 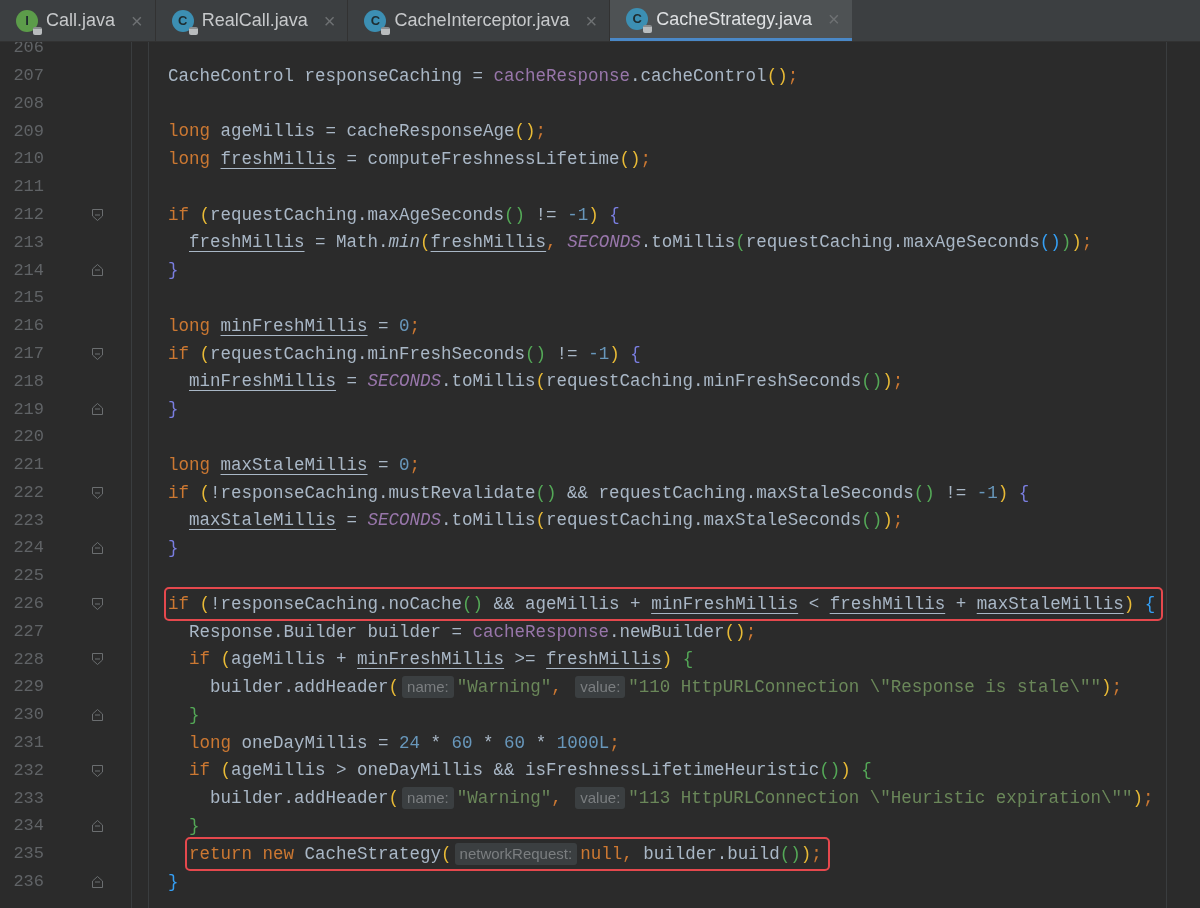 I want to click on line-number: 222, so click(x=28, y=492).